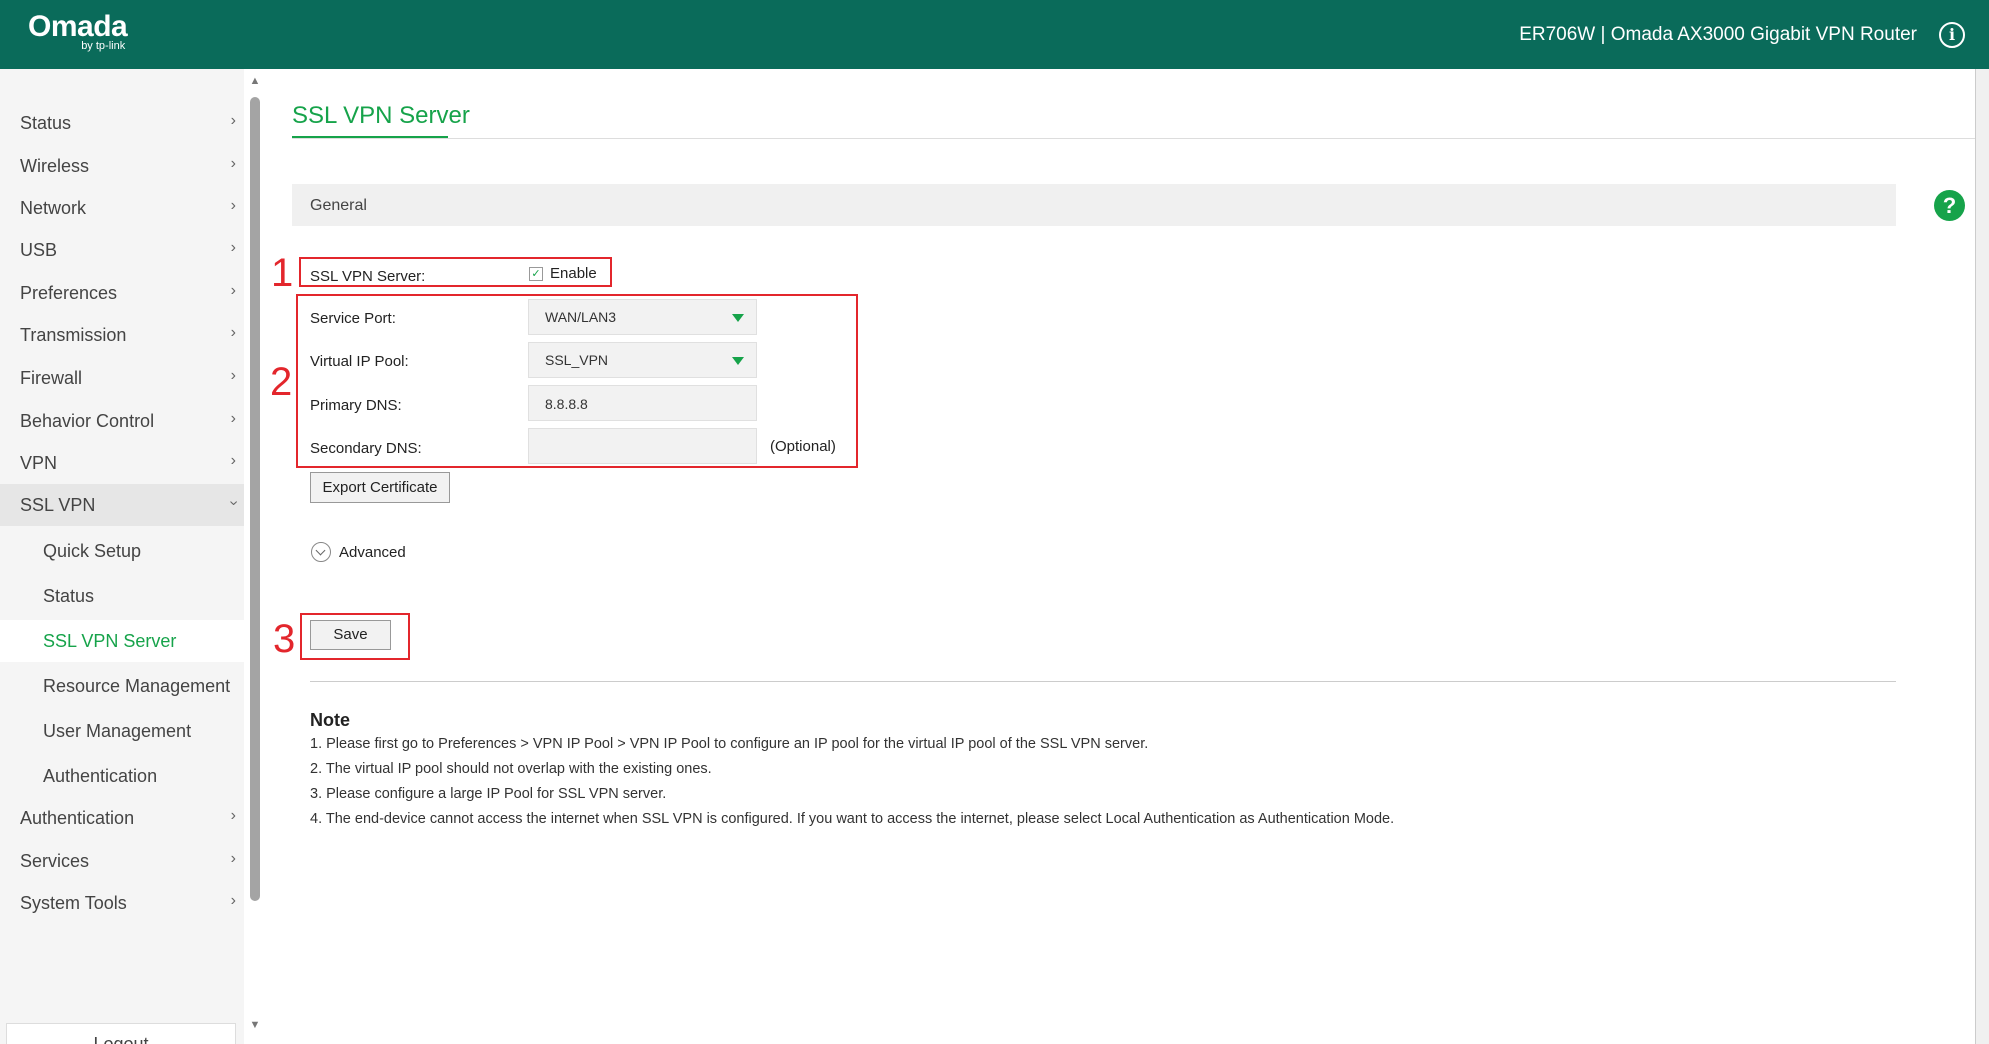 The height and width of the screenshot is (1044, 1989). I want to click on sidebar-subitem-status: Status, so click(122, 596).